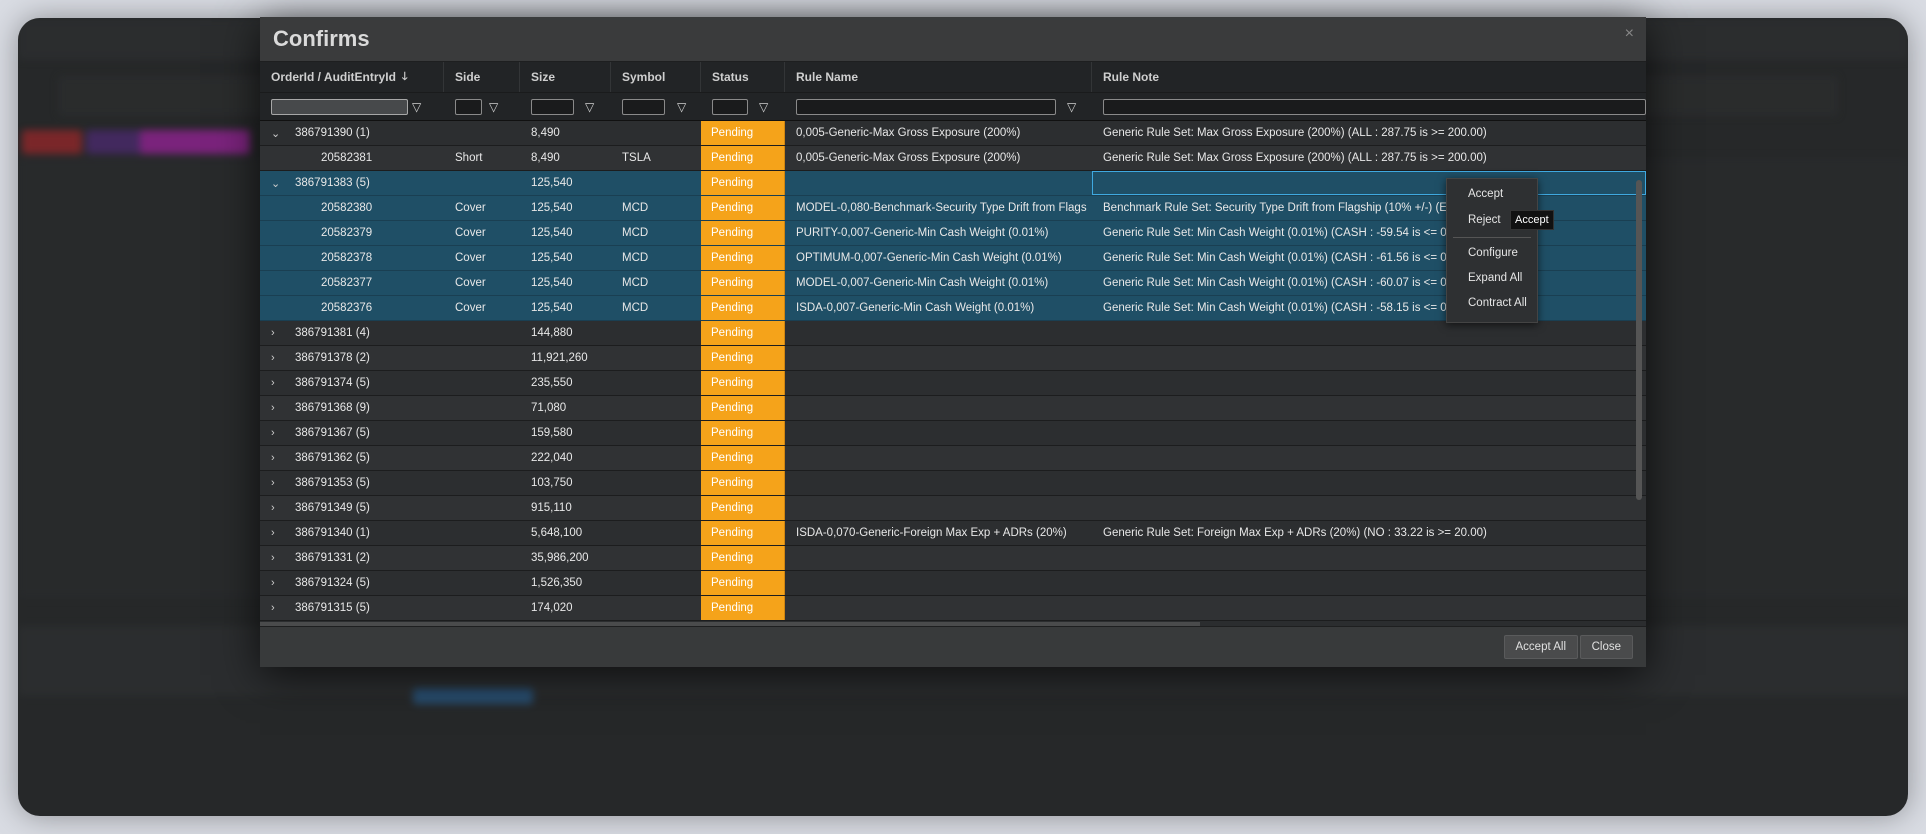 The image size is (1926, 834). I want to click on column-header-side: Side, so click(482, 77).